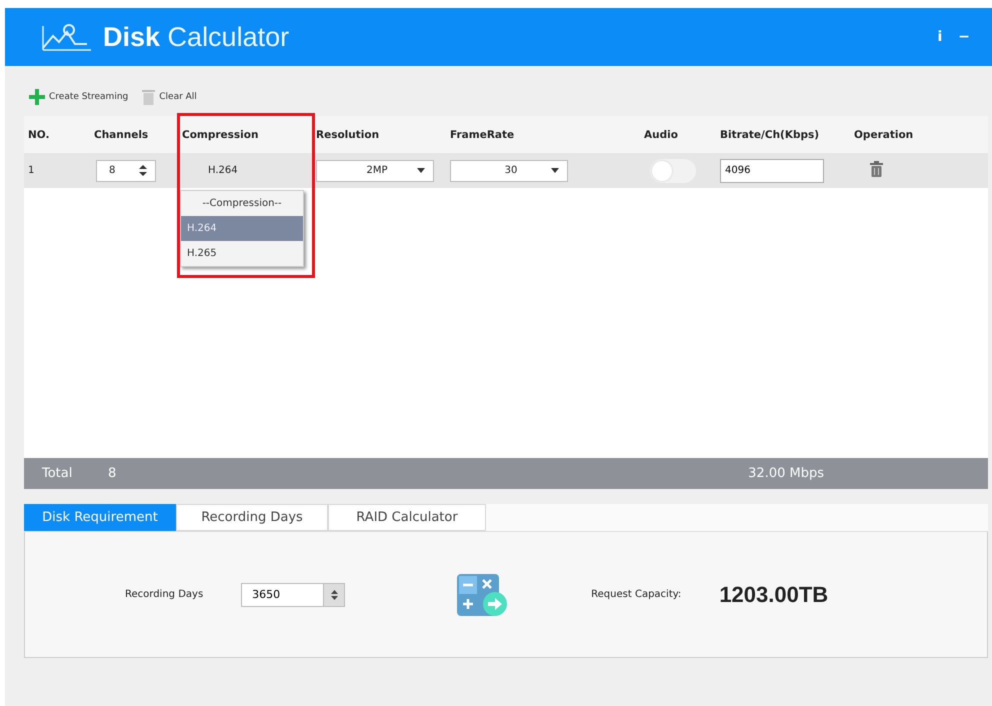 This screenshot has height=706, width=992. I want to click on create-streaming-button: Create Streaming, so click(78, 97).